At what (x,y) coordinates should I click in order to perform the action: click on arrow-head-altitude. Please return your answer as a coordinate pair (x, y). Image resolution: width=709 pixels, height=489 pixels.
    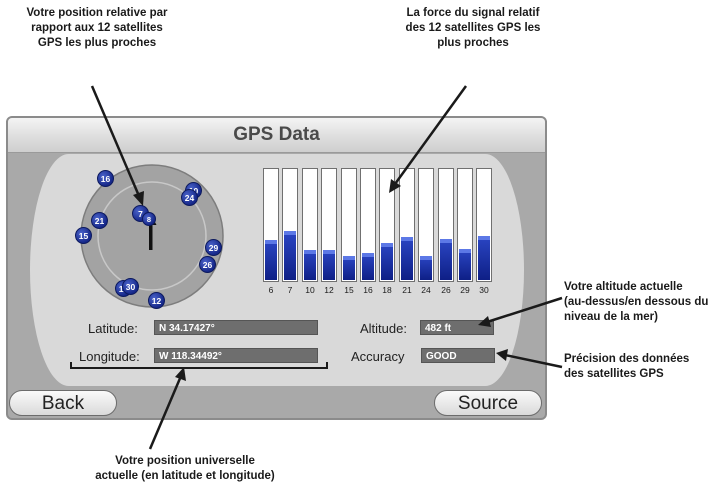
    Looking at the image, I should click on (484, 321).